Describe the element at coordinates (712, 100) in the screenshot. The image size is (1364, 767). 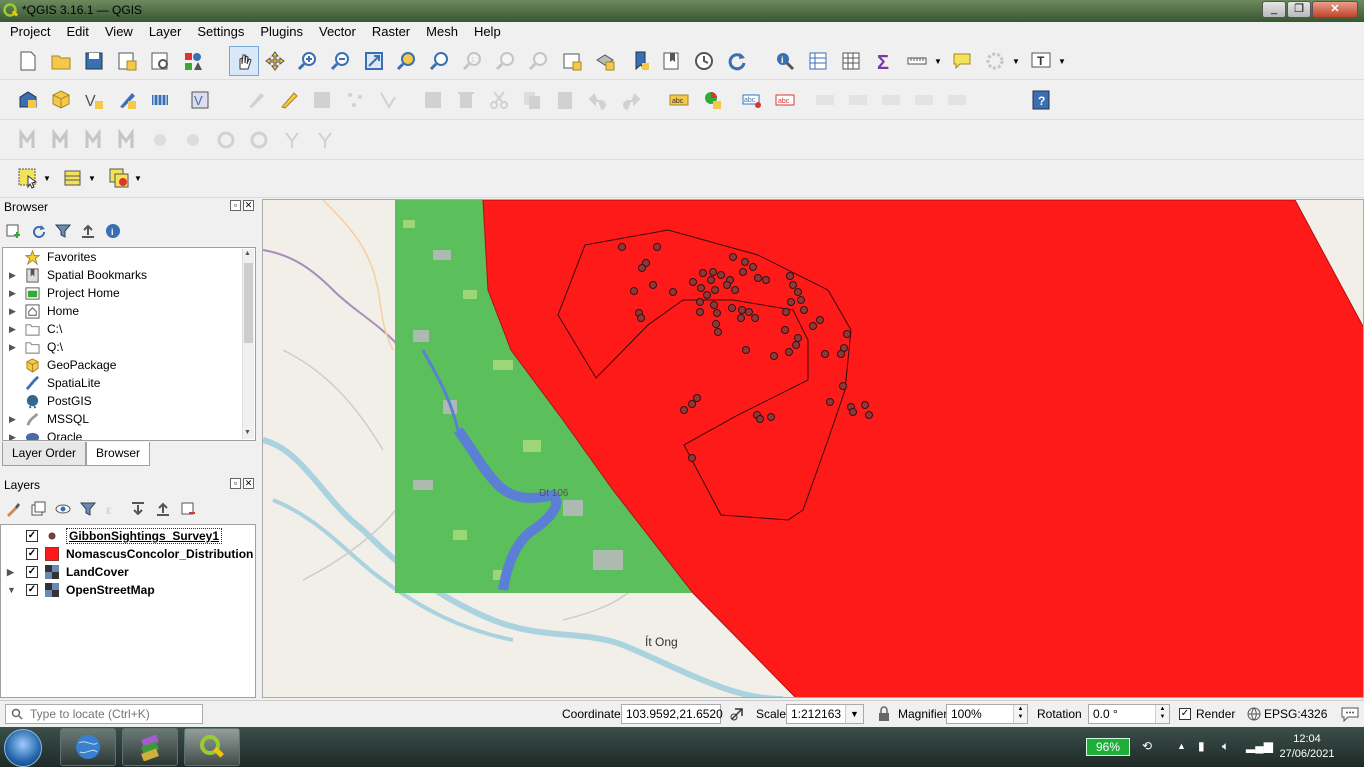
I see `layer-diagram-options-icon` at that location.